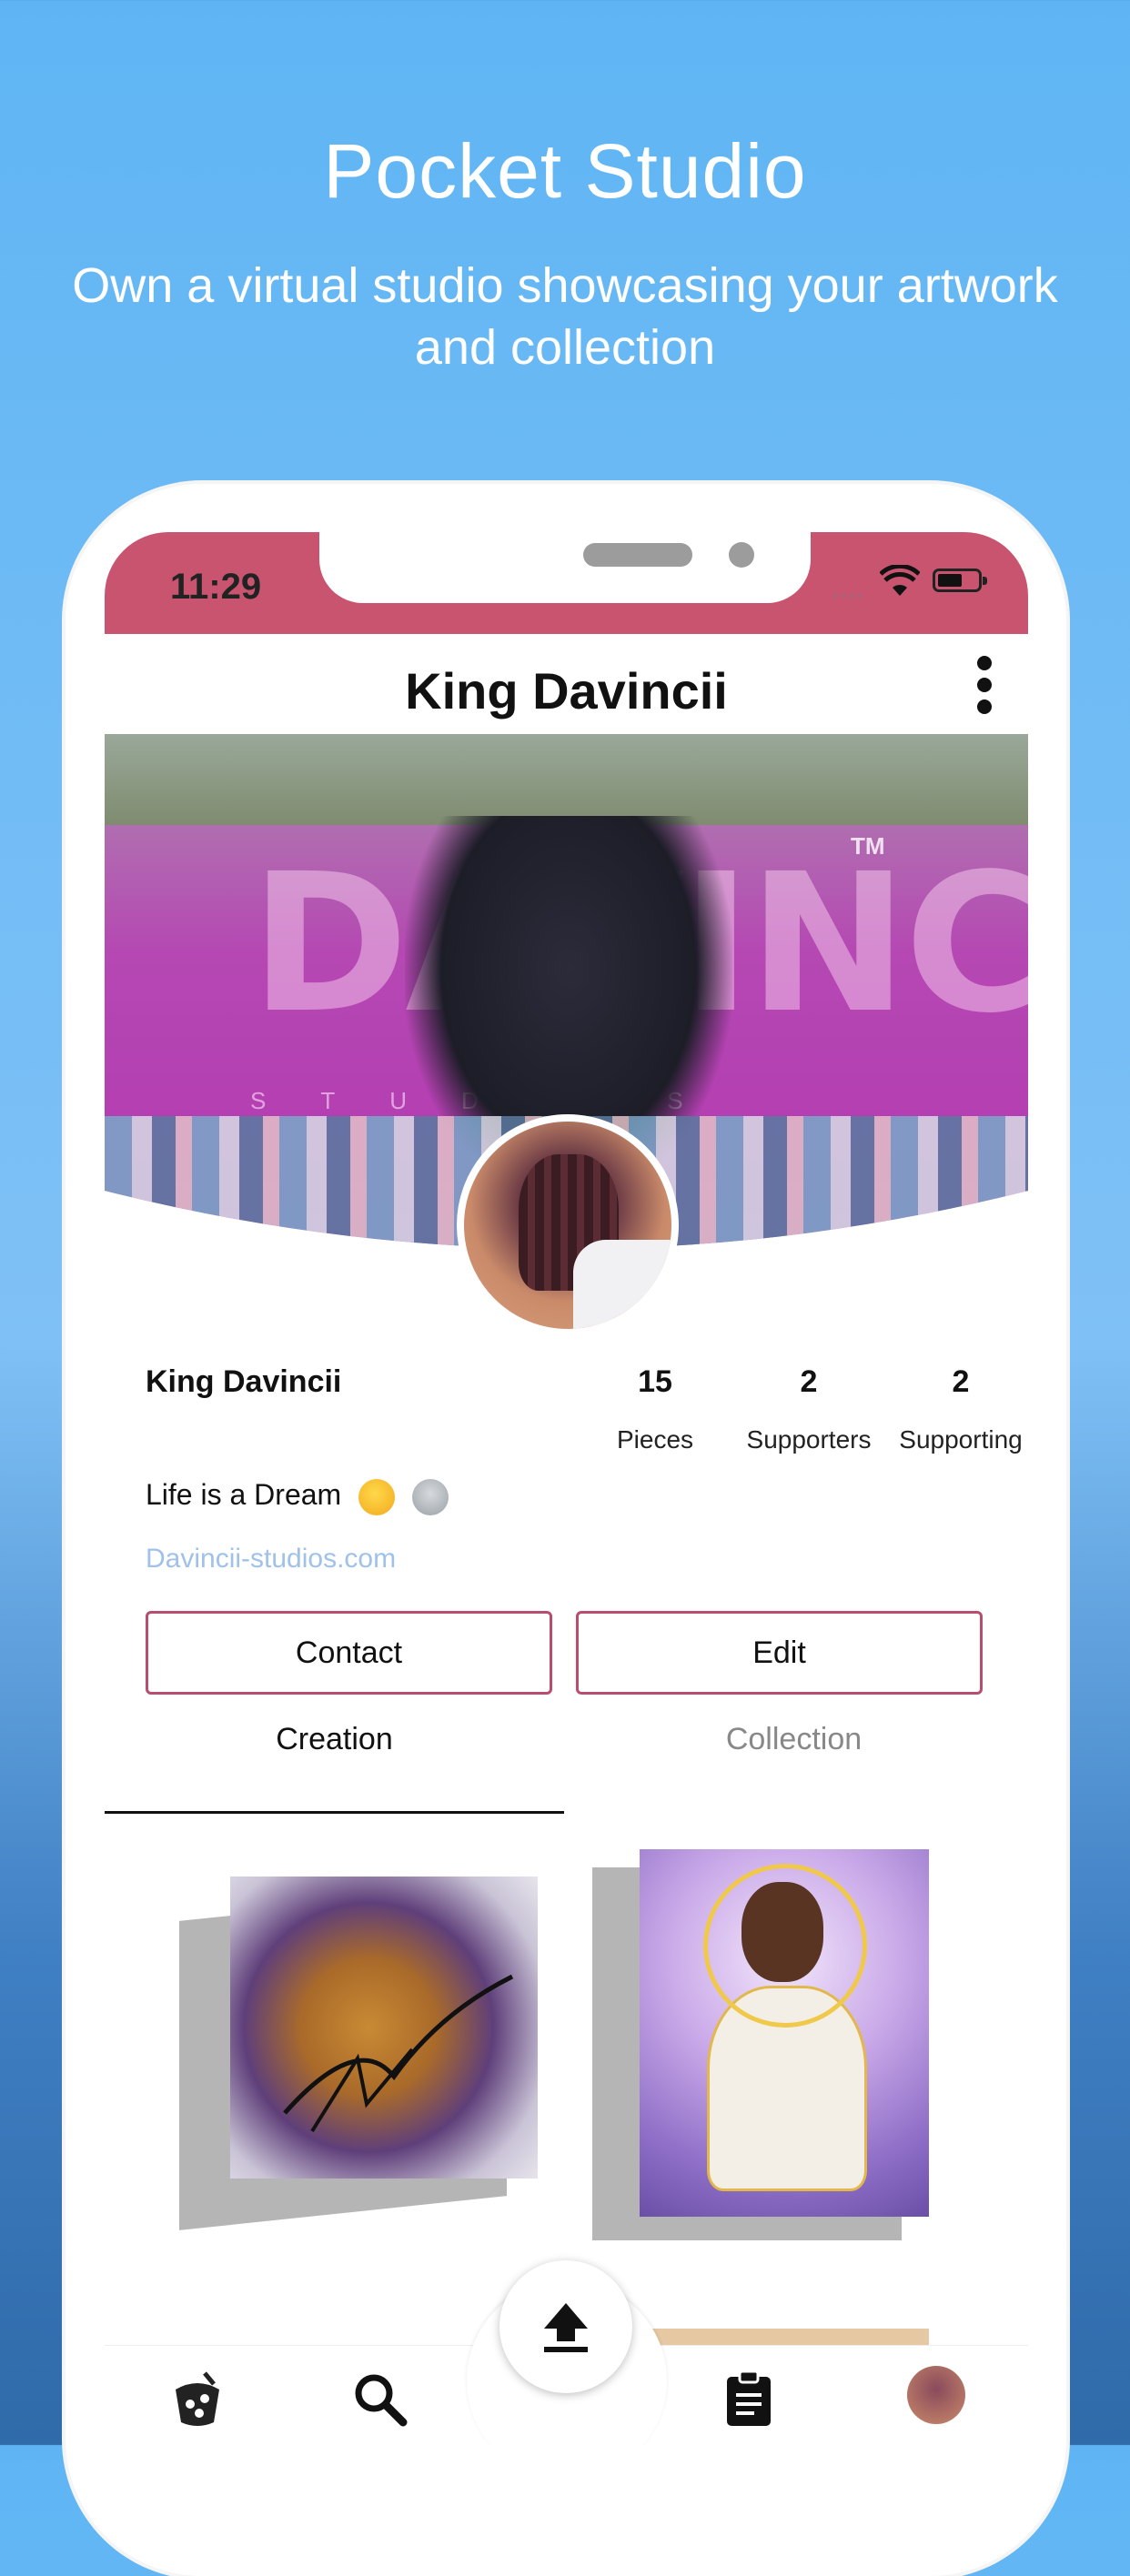 Image resolution: width=1130 pixels, height=2576 pixels. Describe the element at coordinates (849, 597) in the screenshot. I see `signal-icon: ••••` at that location.